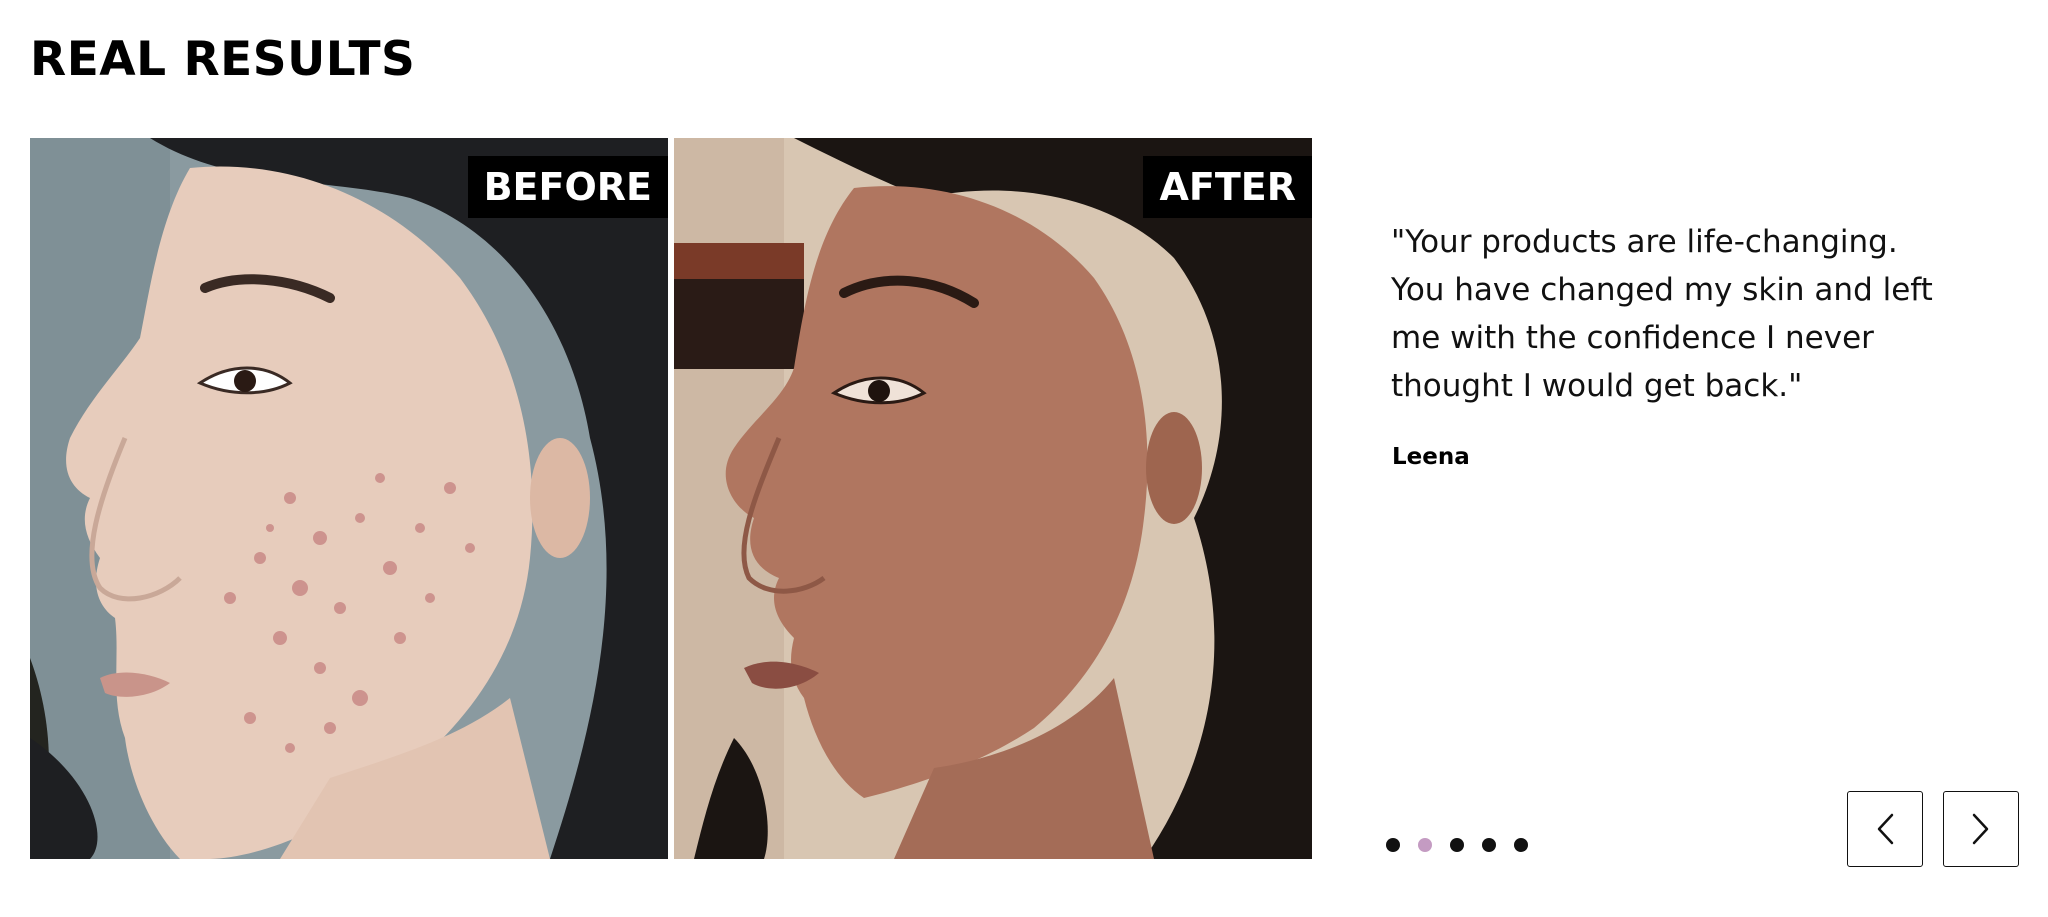  I want to click on next-slide-button, so click(1981, 829).